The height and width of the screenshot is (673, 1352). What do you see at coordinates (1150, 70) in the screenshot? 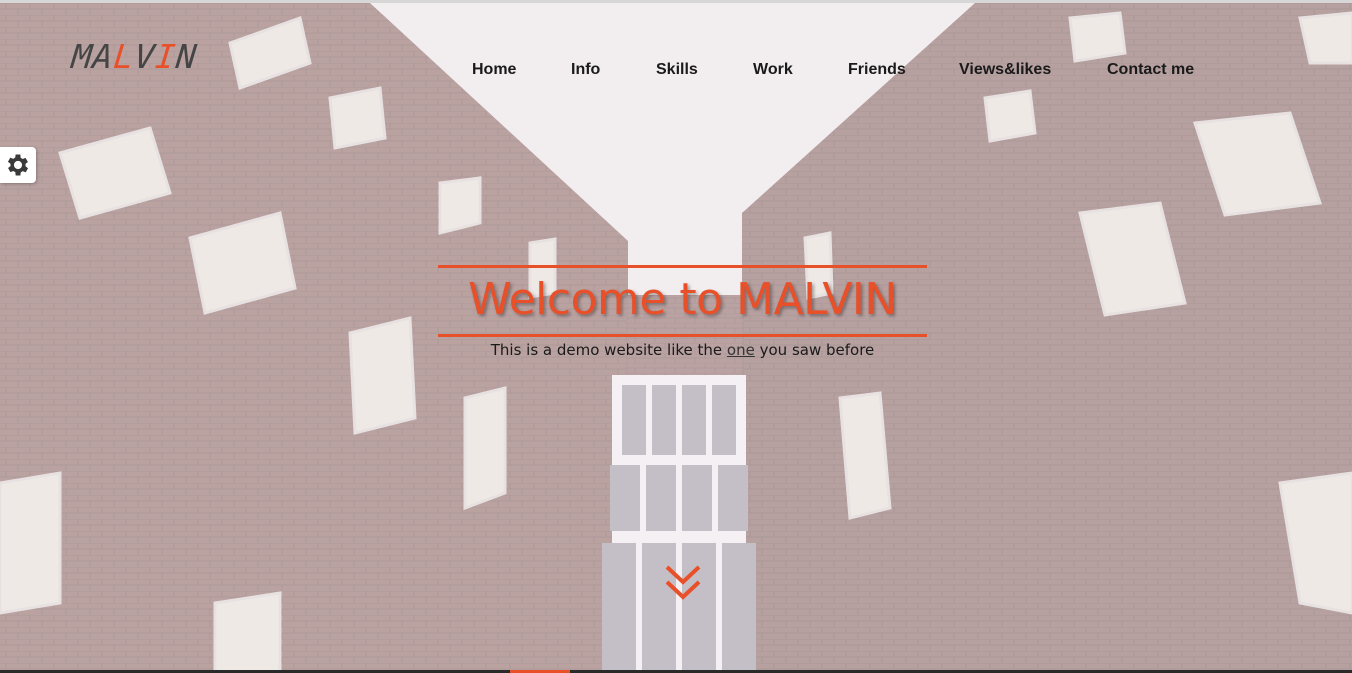
I see `nav-item-contact-me: Contact me` at bounding box center [1150, 70].